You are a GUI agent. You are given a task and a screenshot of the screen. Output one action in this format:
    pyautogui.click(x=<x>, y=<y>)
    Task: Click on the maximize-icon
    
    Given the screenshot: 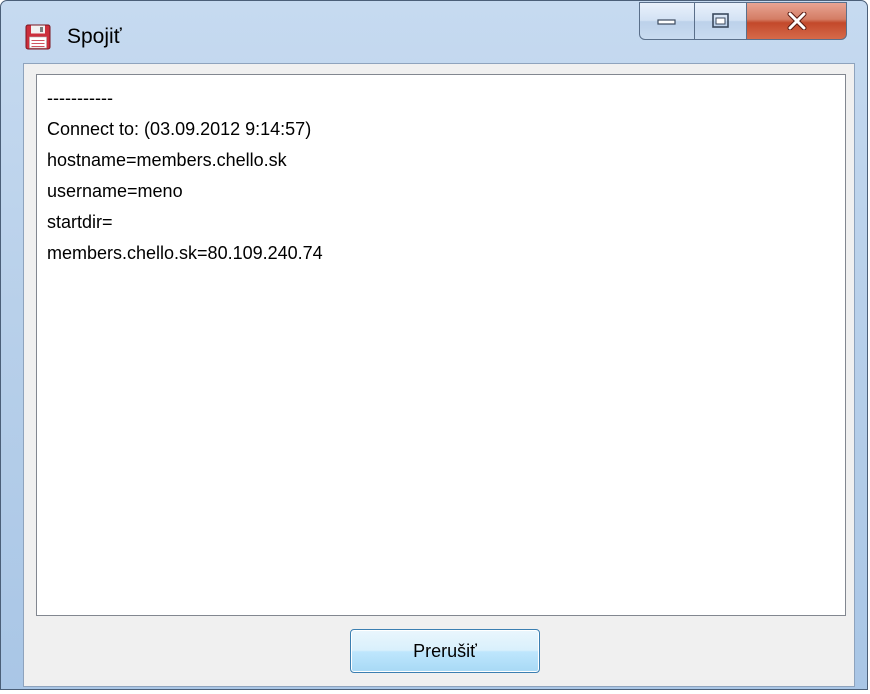 What is the action you would take?
    pyautogui.click(x=720, y=20)
    